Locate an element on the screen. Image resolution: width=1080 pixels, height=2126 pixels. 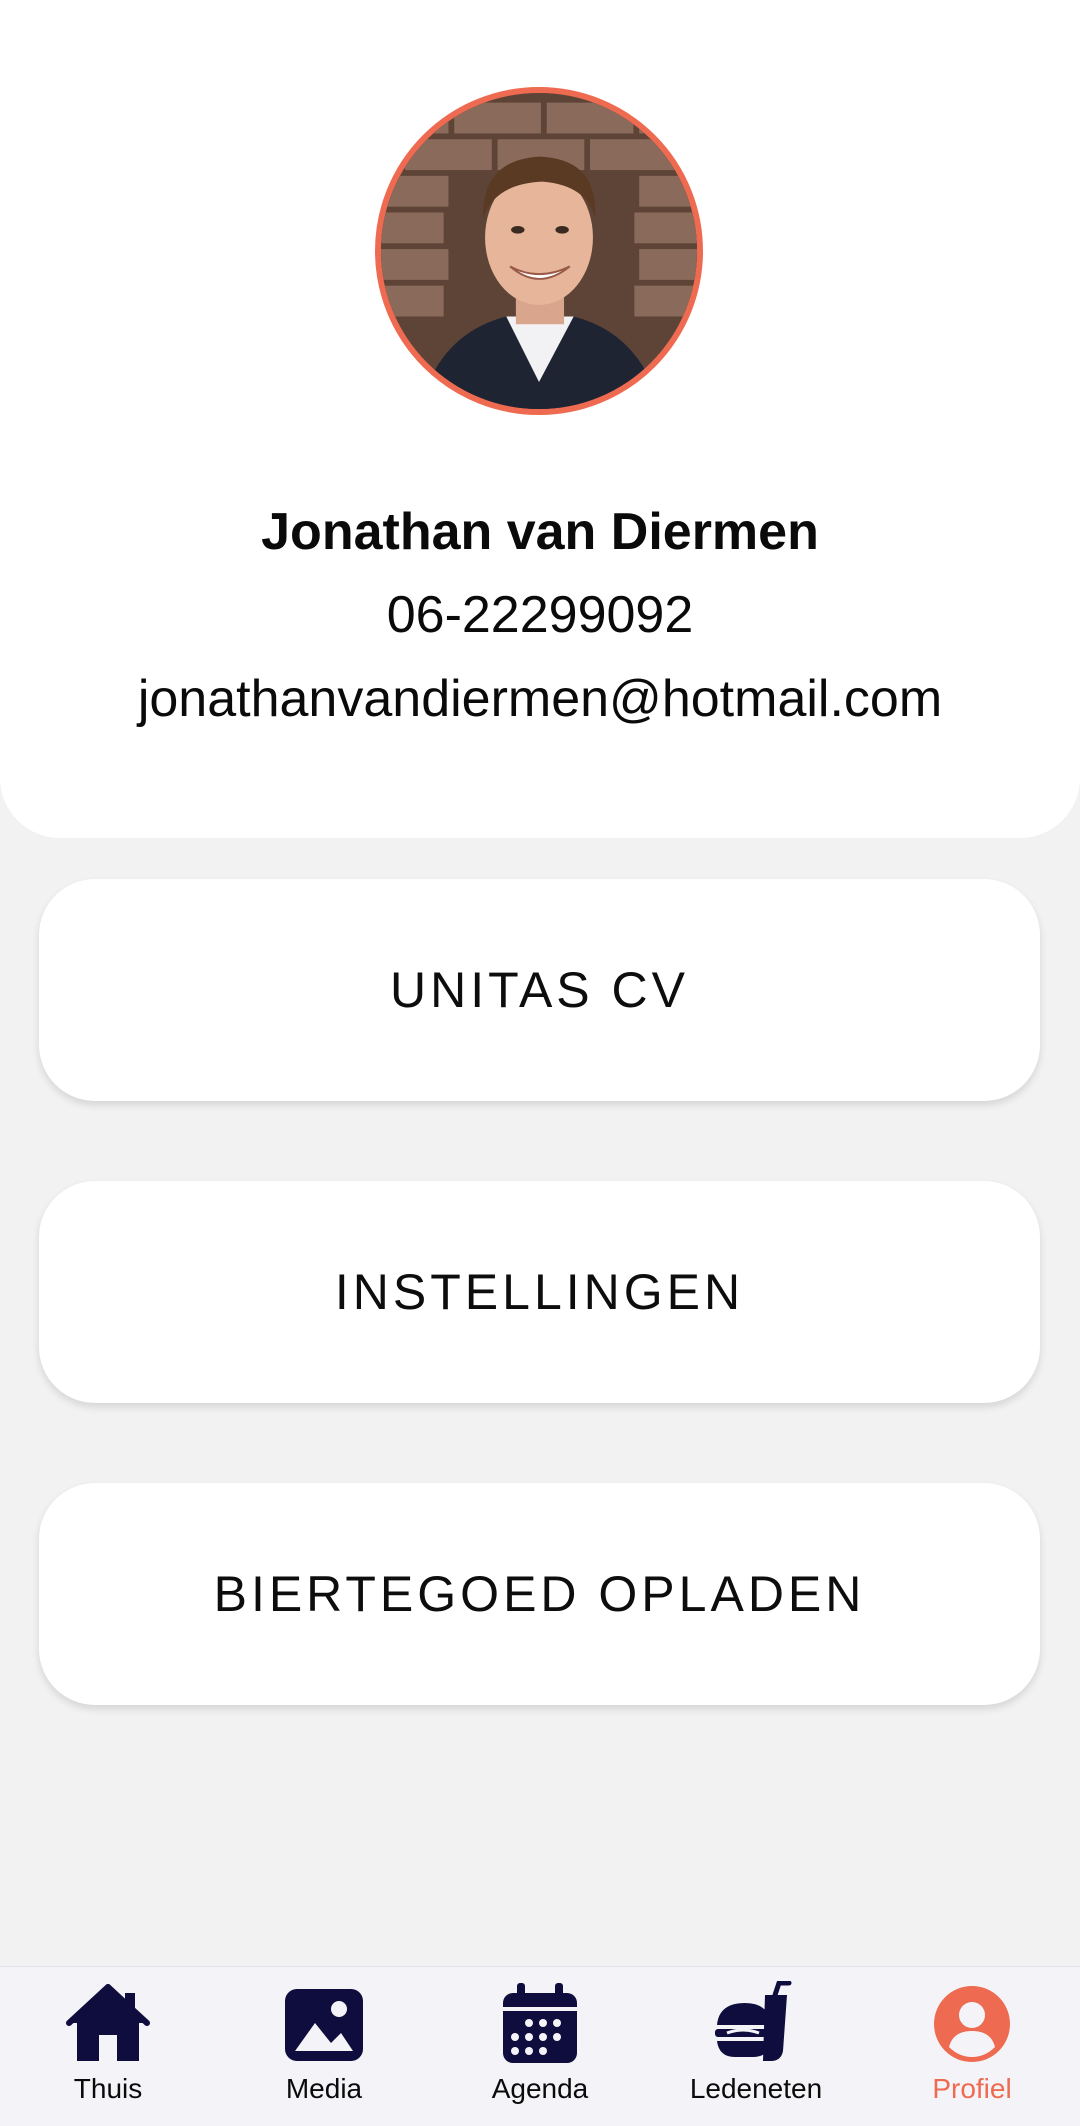
beer-credit-topup-button: BIERTEGOED OPLADEN is located at coordinates (539, 1594).